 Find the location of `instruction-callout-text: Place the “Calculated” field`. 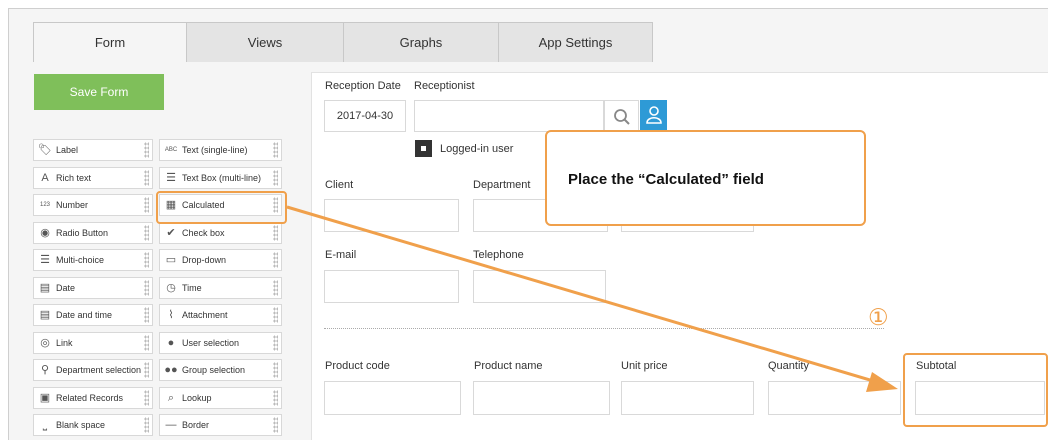

instruction-callout-text: Place the “Calculated” field is located at coordinates (666, 179).